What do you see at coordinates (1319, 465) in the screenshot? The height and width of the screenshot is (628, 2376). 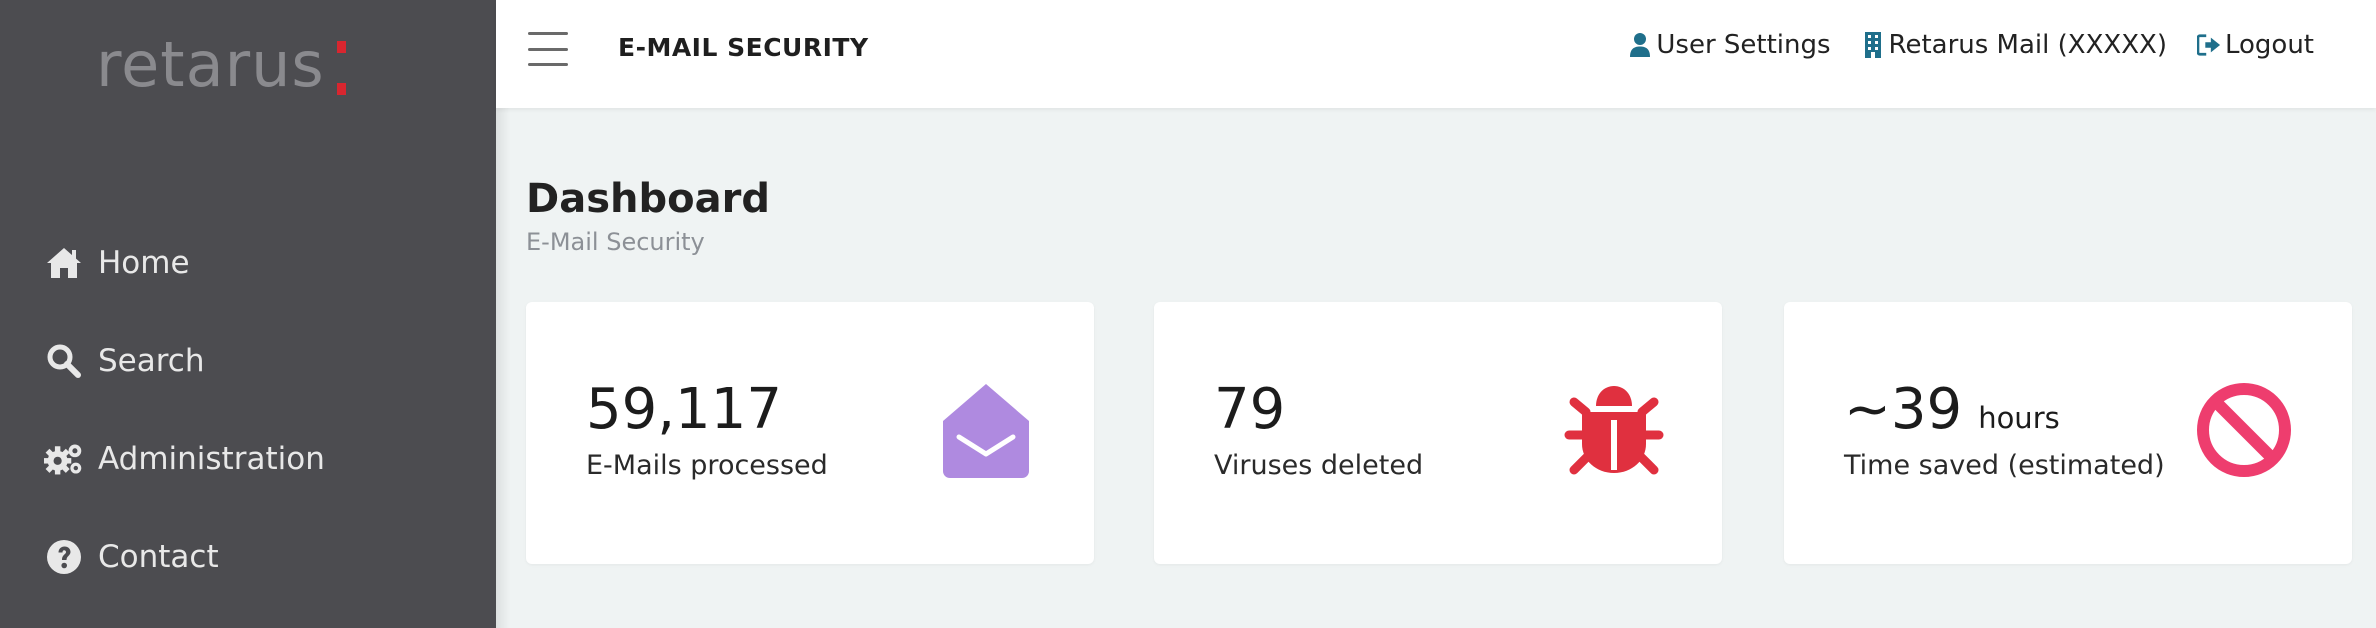 I see `card-label: Viruses deleted` at bounding box center [1319, 465].